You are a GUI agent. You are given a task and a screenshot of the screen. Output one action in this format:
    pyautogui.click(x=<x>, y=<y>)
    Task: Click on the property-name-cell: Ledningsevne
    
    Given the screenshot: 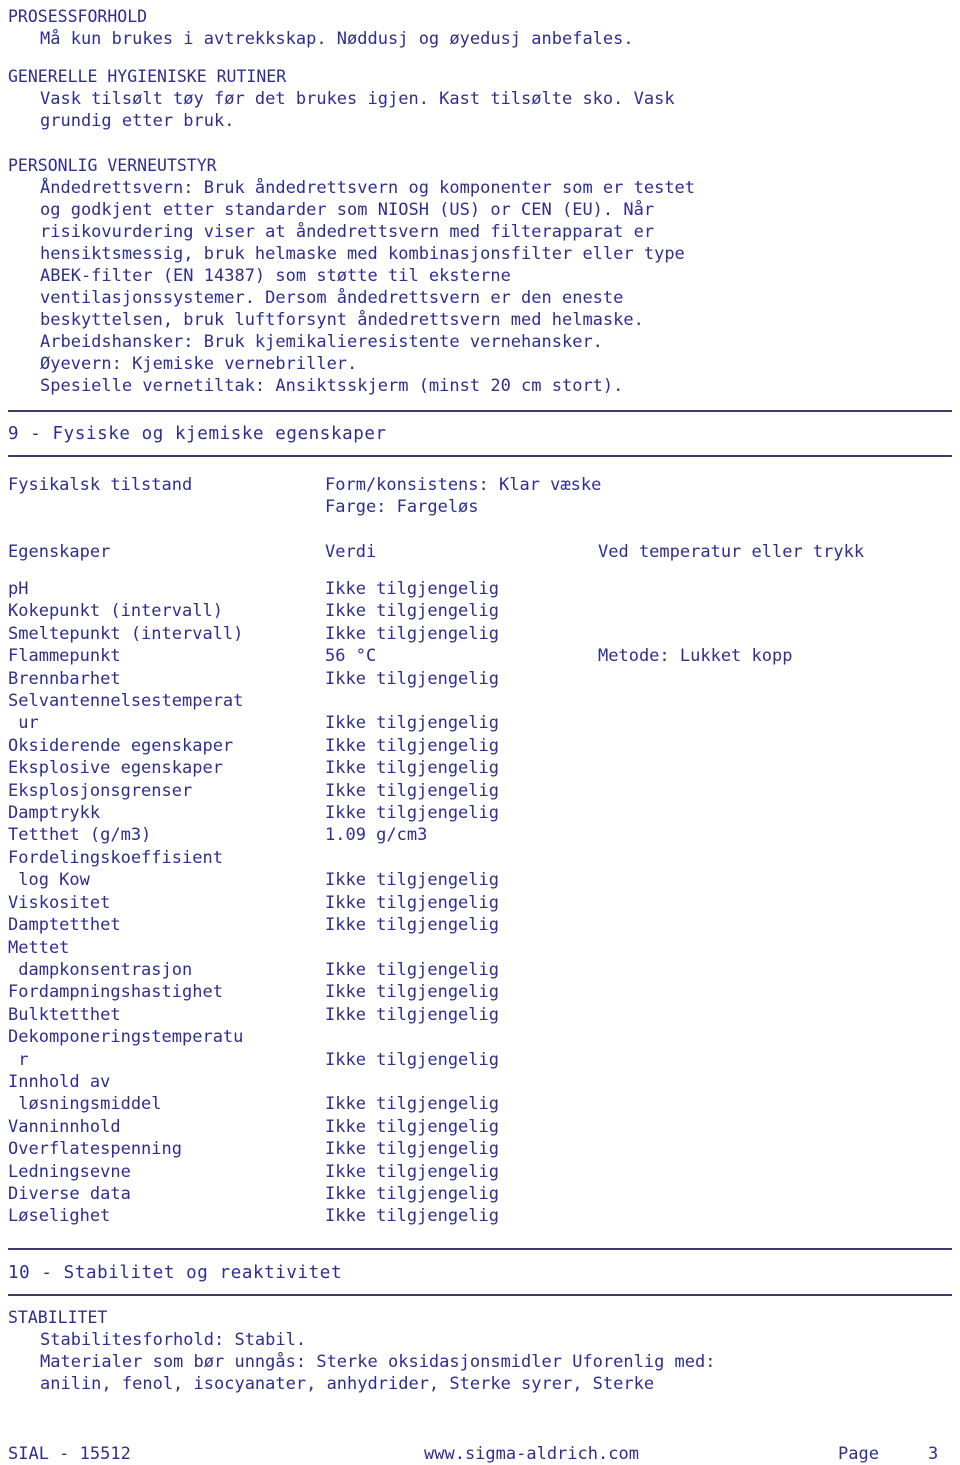 What is the action you would take?
    pyautogui.click(x=69, y=1171)
    